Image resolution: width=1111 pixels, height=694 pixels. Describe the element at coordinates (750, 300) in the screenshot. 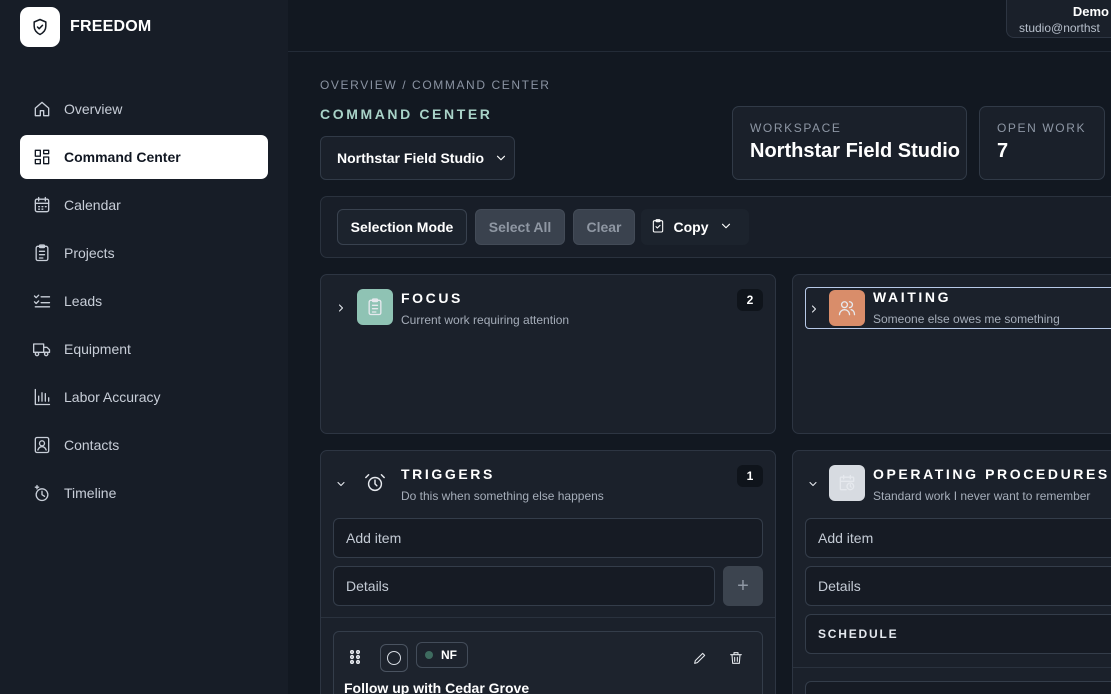

I see `section-count-badge: 2` at that location.